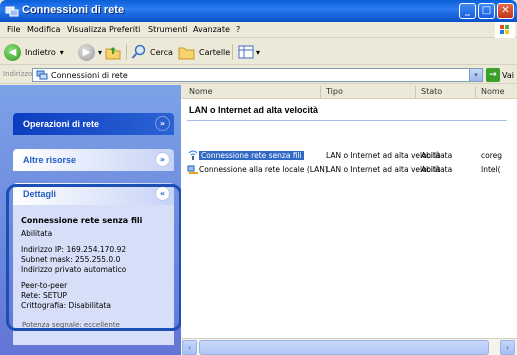 The width and height of the screenshot is (517, 355). What do you see at coordinates (215, 52) in the screenshot?
I see `folders-label: Cartelle` at bounding box center [215, 52].